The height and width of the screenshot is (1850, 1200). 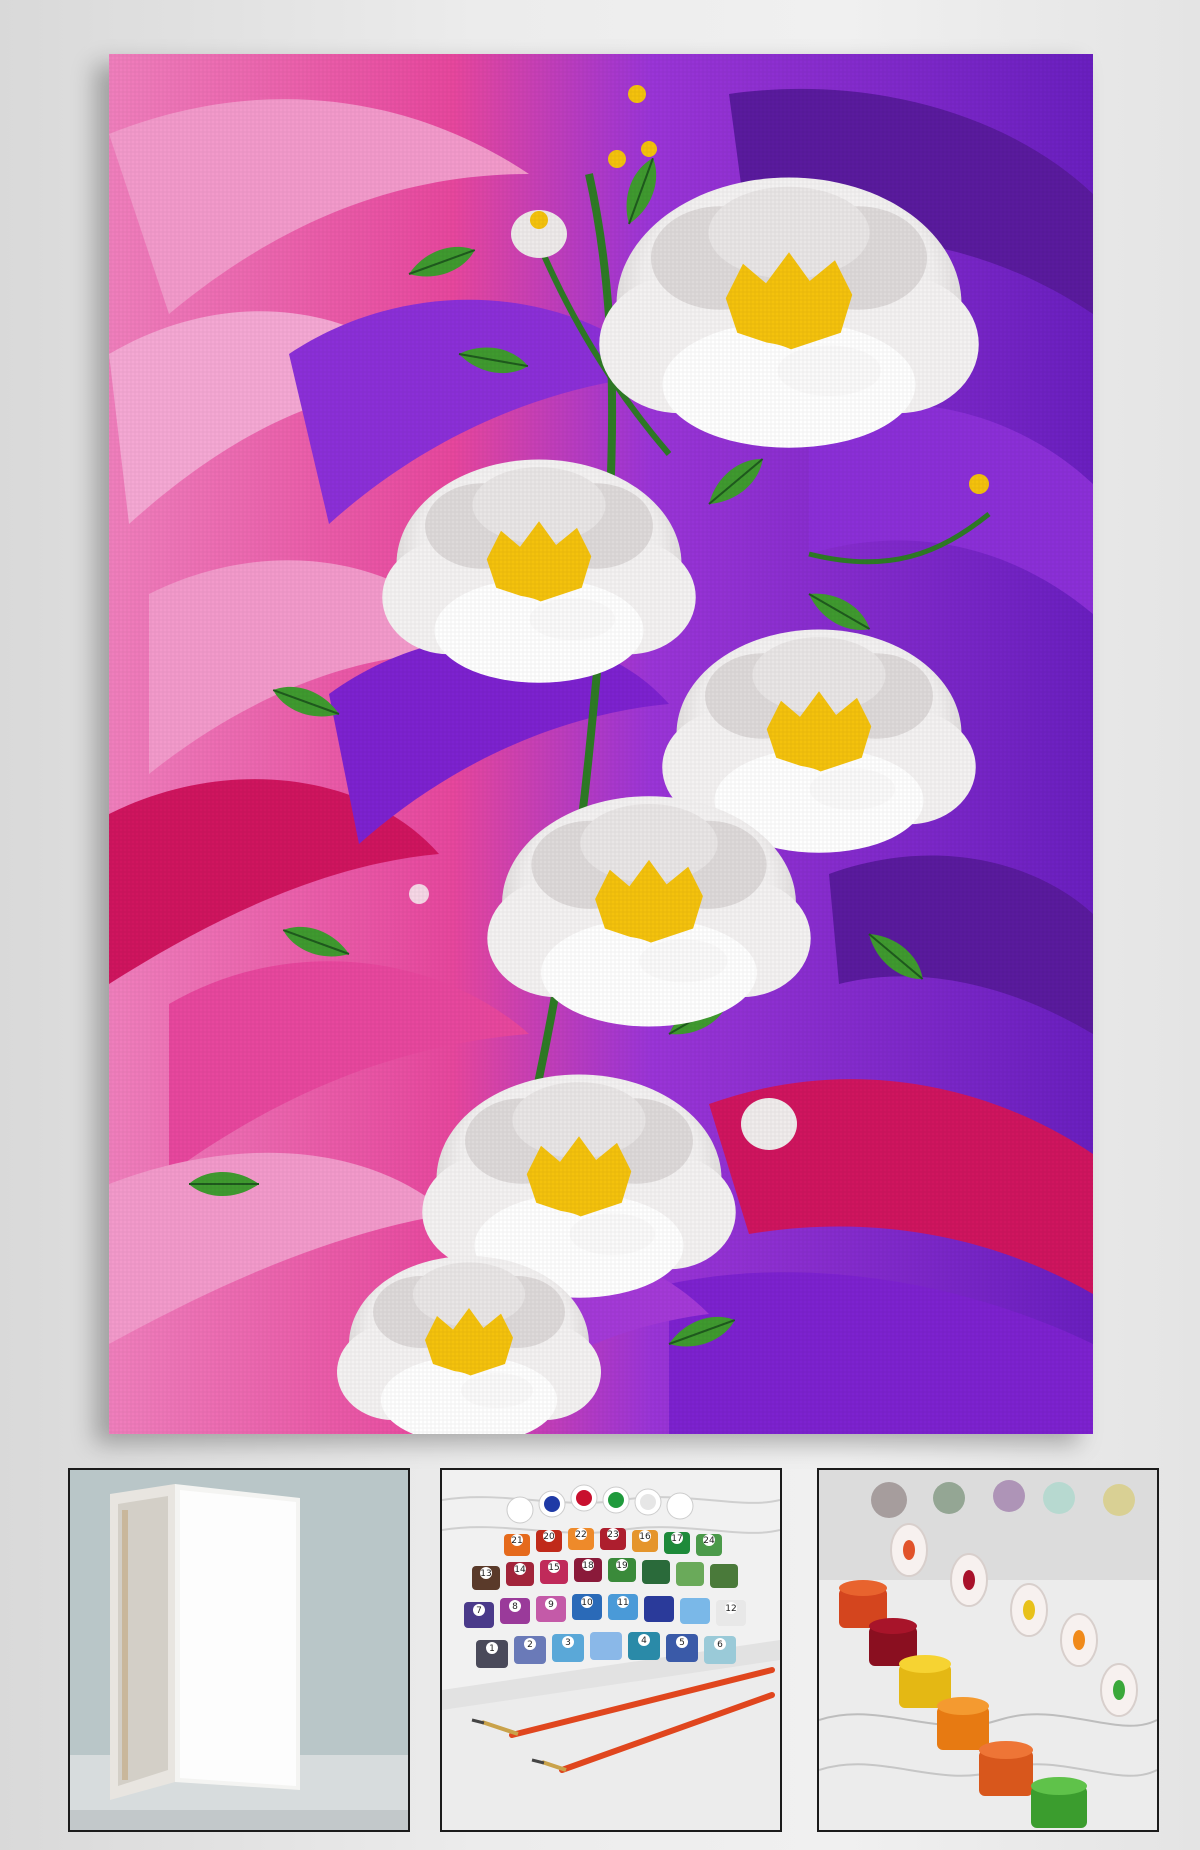 I want to click on pot-number: 2, so click(x=530, y=1645).